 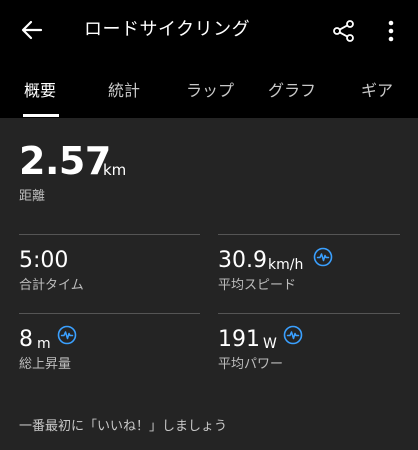 What do you see at coordinates (41, 115) in the screenshot?
I see `active-tab-indicator` at bounding box center [41, 115].